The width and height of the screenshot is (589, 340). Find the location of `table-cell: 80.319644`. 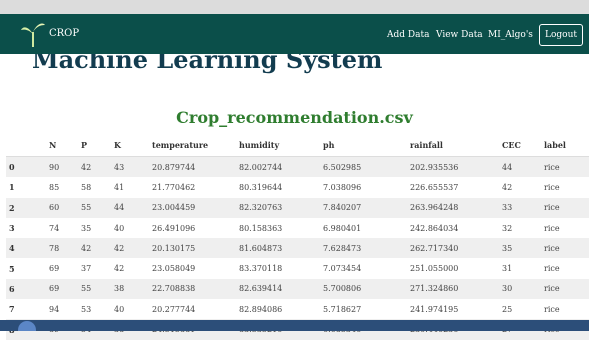

table-cell: 80.319644 is located at coordinates (261, 187).